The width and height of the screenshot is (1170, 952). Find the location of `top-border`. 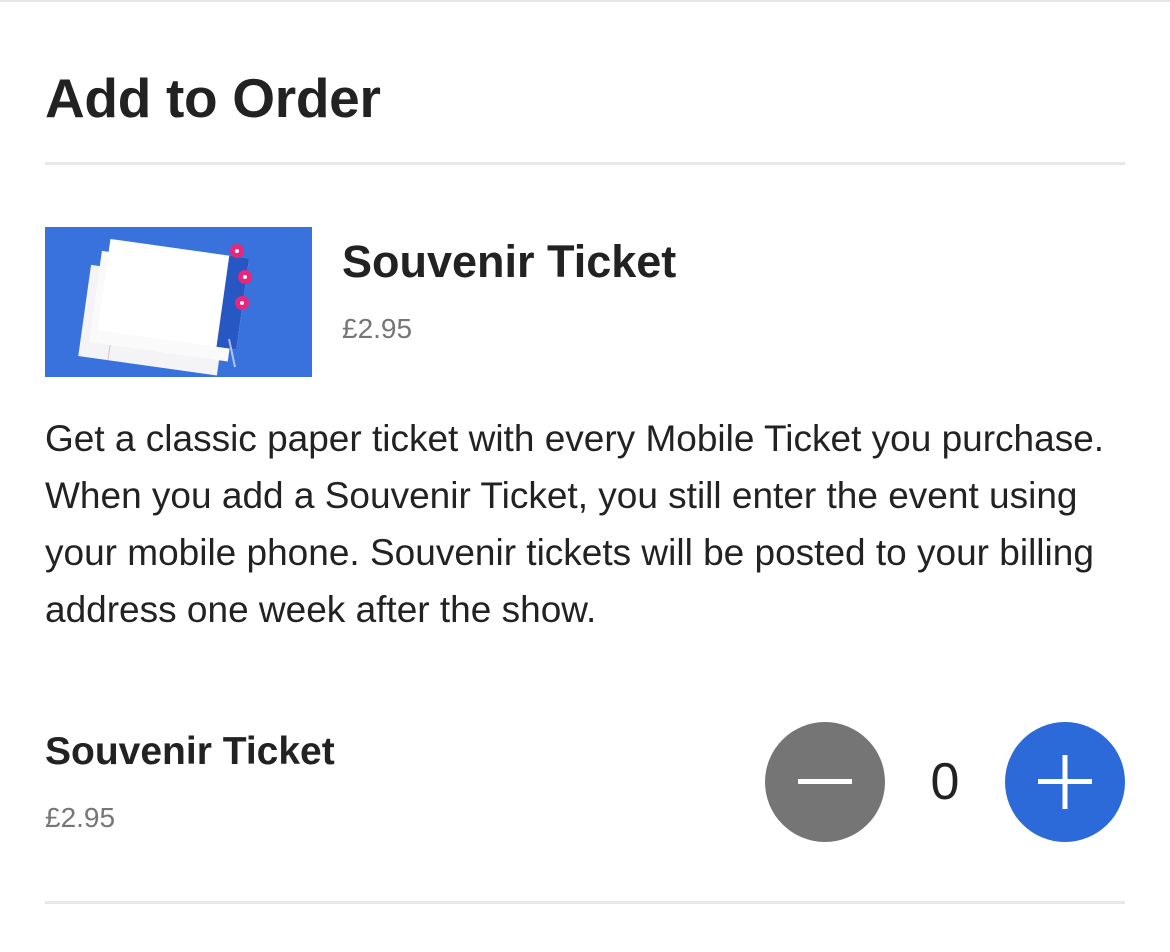

top-border is located at coordinates (585, 1).